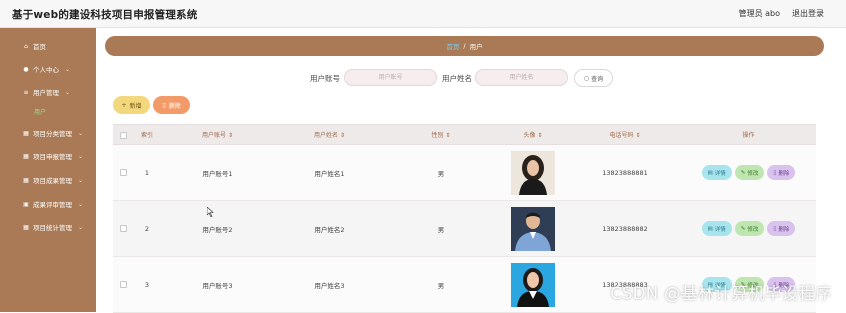 Image resolution: width=846 pixels, height=313 pixels. What do you see at coordinates (743, 229) in the screenshot?
I see `edit-icon: ✎` at bounding box center [743, 229].